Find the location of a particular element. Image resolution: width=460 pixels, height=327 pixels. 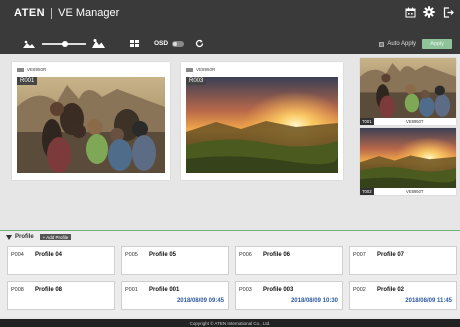

profile-card: P003 Profile 003 2018/08/09 10:30 is located at coordinates (289, 295).